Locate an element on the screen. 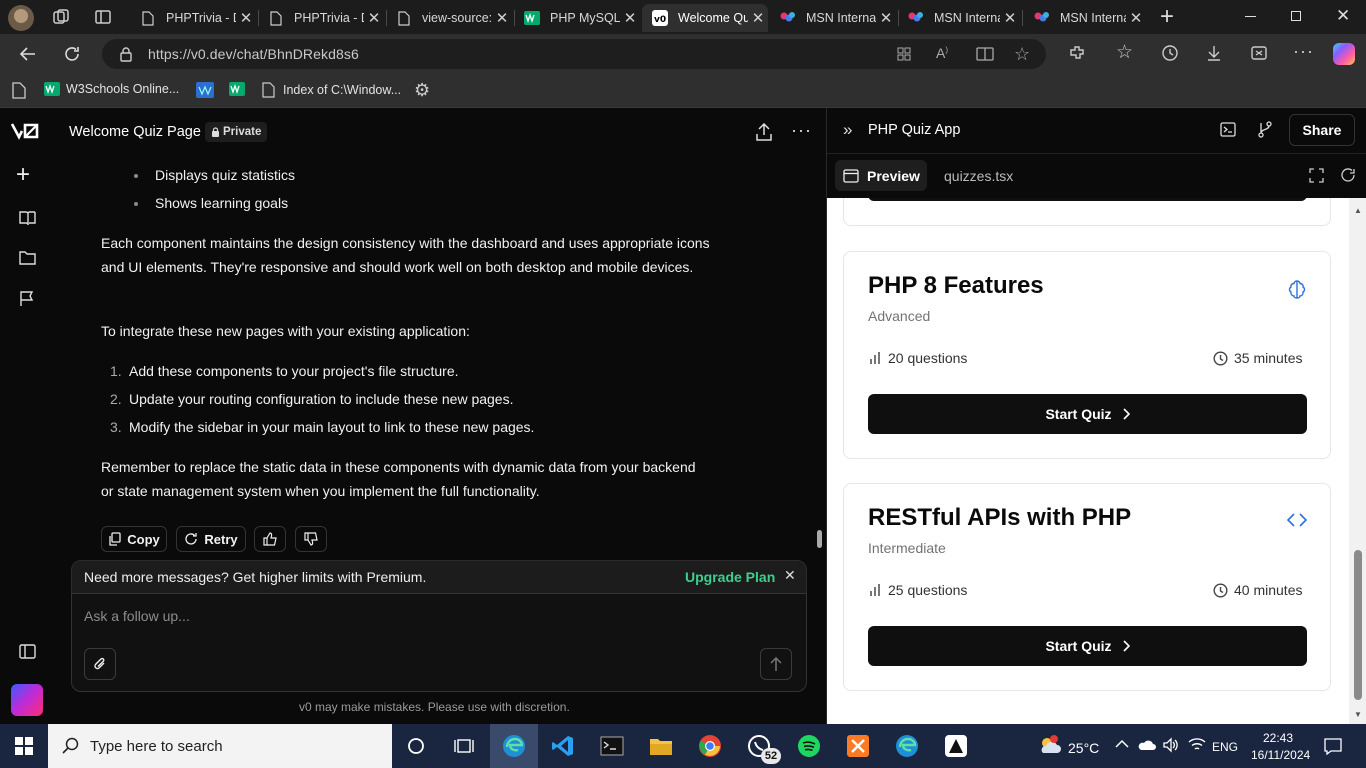 The image size is (1366, 768). start-quiz-button-previous is located at coordinates (1087, 199).